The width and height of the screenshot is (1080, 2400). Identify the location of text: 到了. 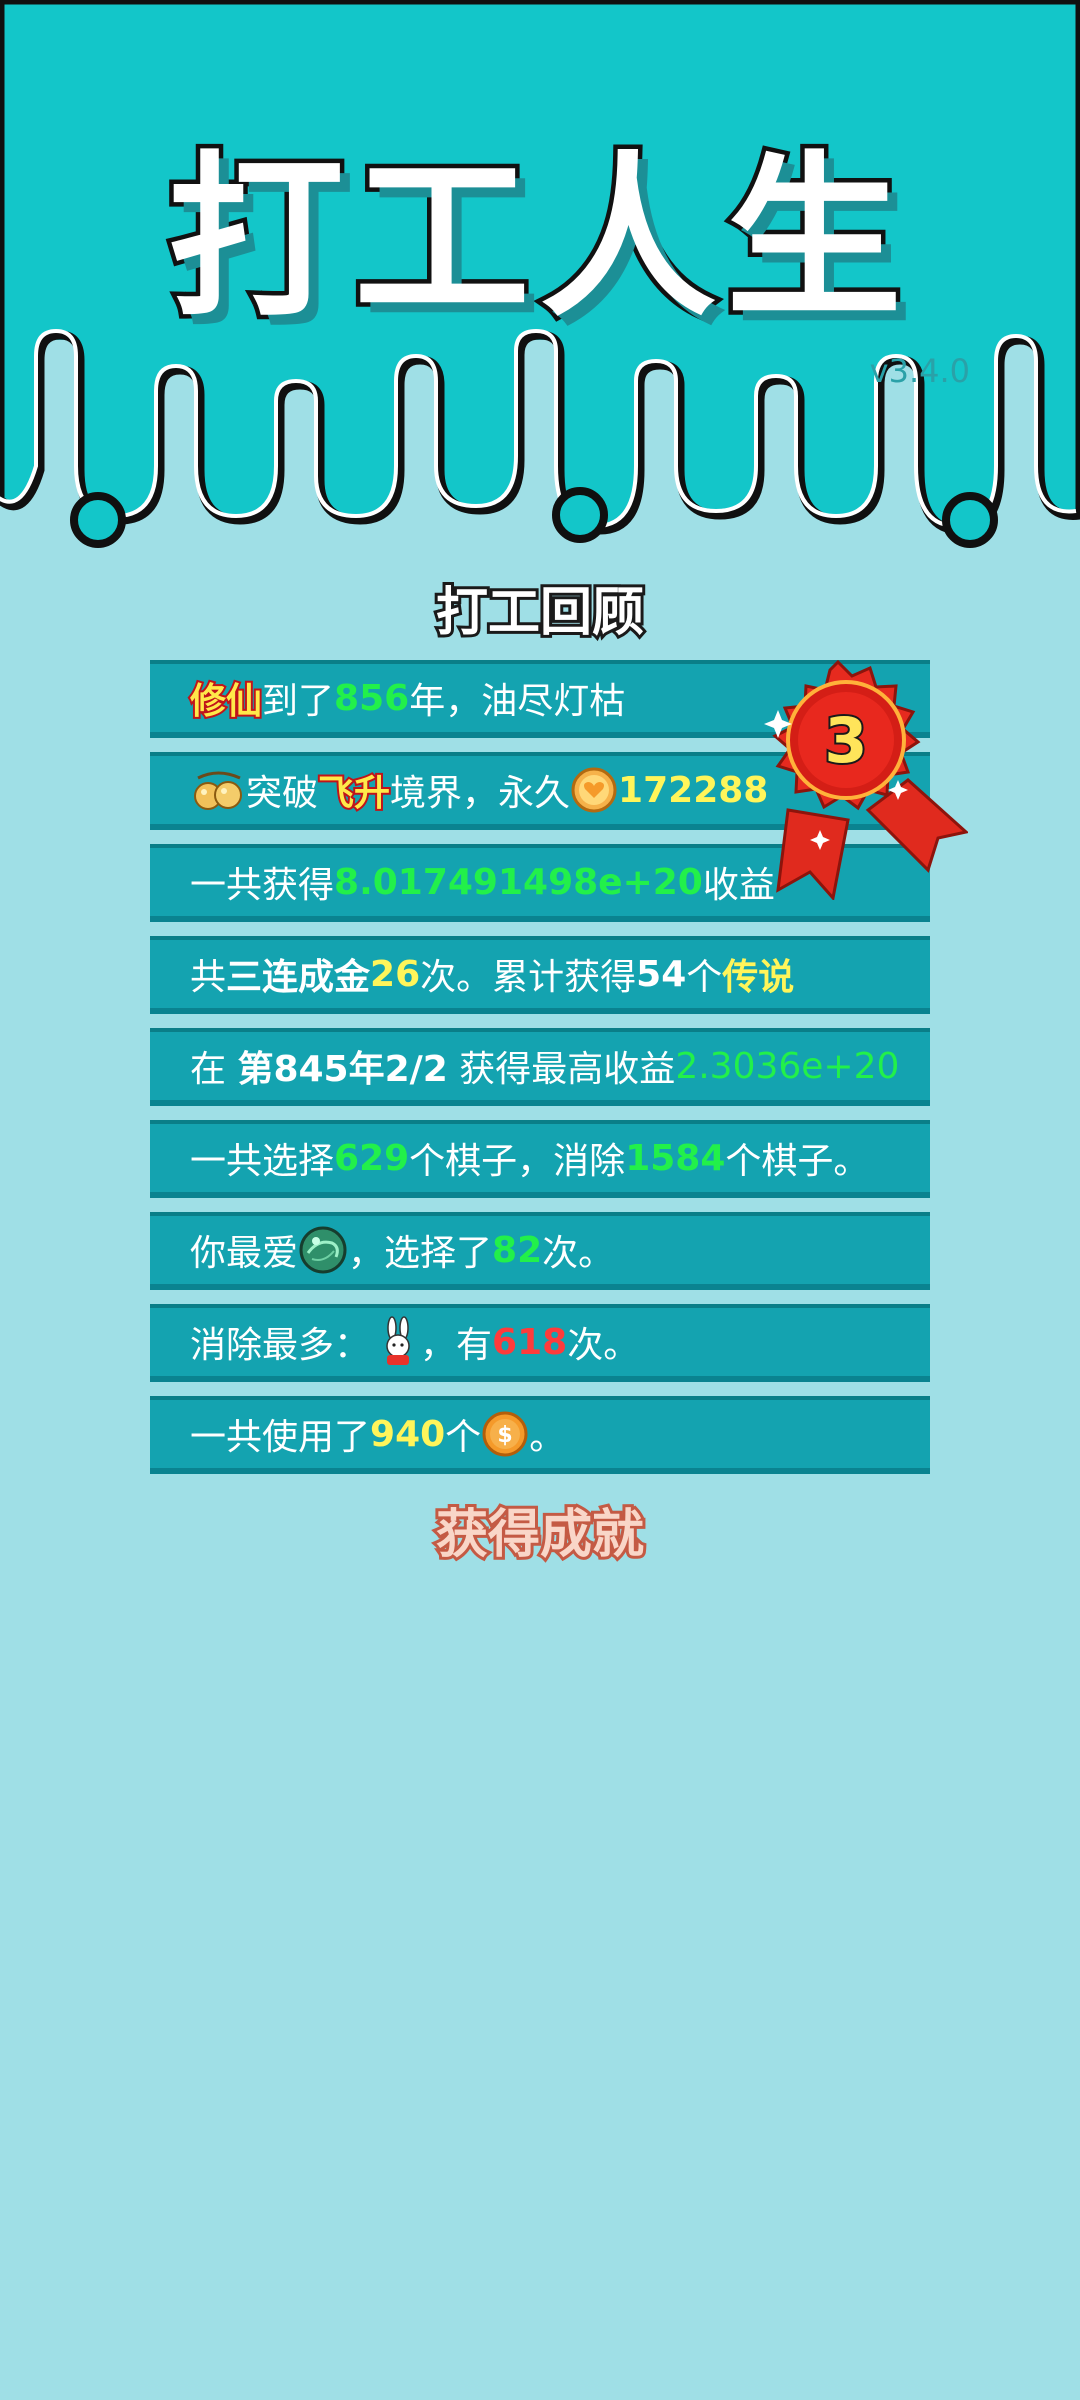
(298, 701).